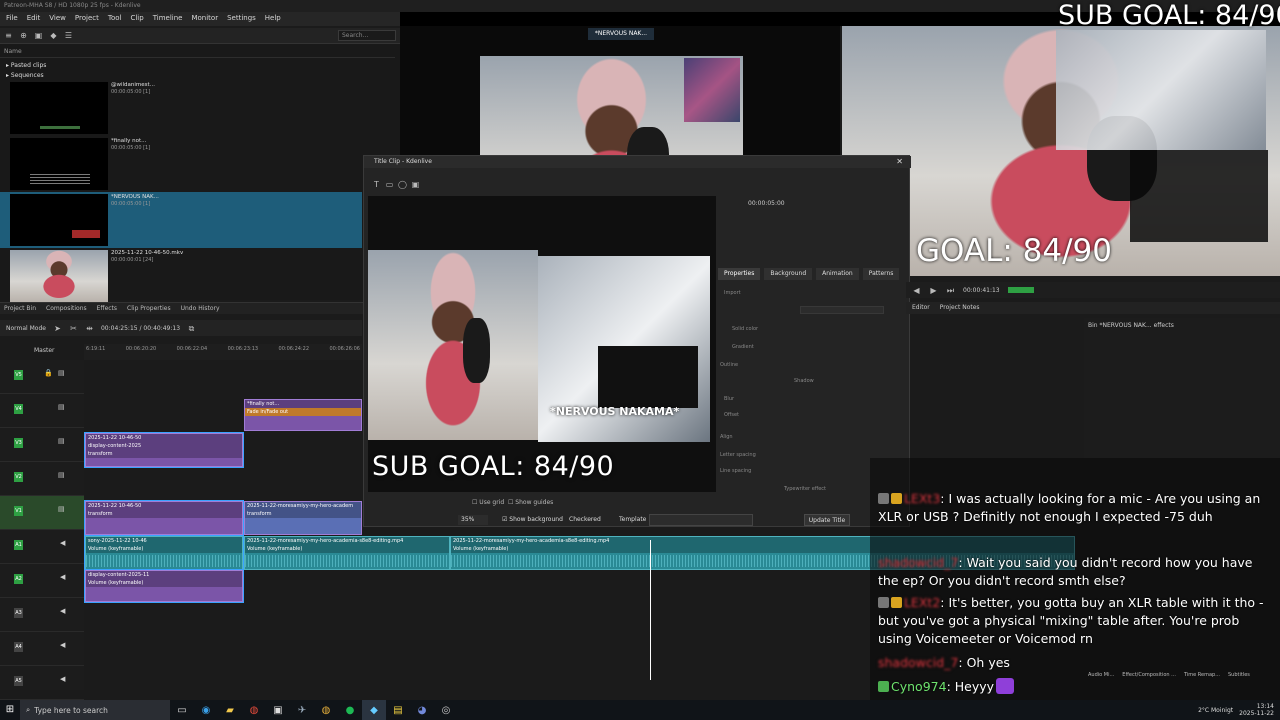 This screenshot has width=1280, height=720. What do you see at coordinates (42, 479) in the screenshot?
I see `track-header-v2: V2 ▤` at bounding box center [42, 479].